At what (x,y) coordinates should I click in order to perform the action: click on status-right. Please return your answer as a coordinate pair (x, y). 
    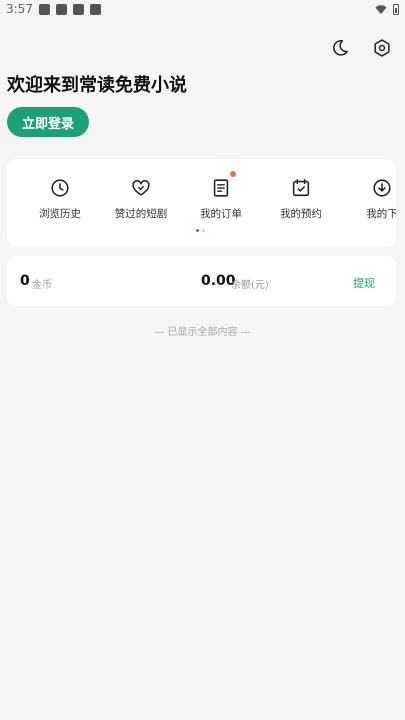
    Looking at the image, I should click on (387, 9).